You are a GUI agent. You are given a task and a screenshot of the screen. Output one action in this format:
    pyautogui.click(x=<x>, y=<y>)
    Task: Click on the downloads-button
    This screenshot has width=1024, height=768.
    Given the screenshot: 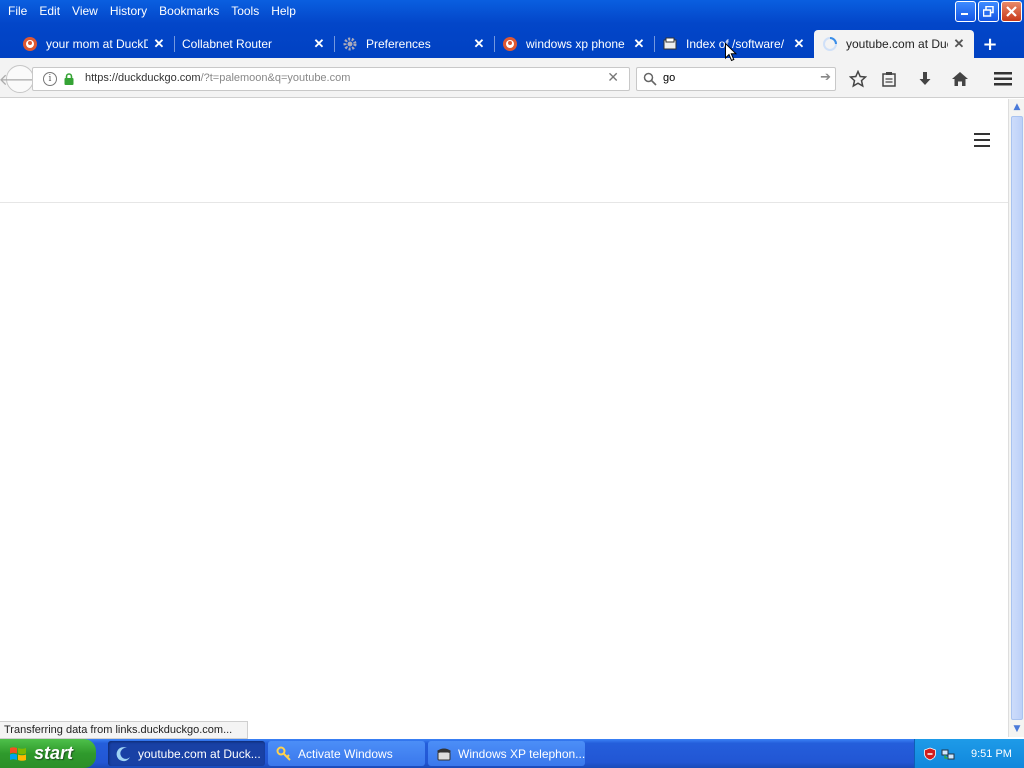 What is the action you would take?
    pyautogui.click(x=925, y=79)
    